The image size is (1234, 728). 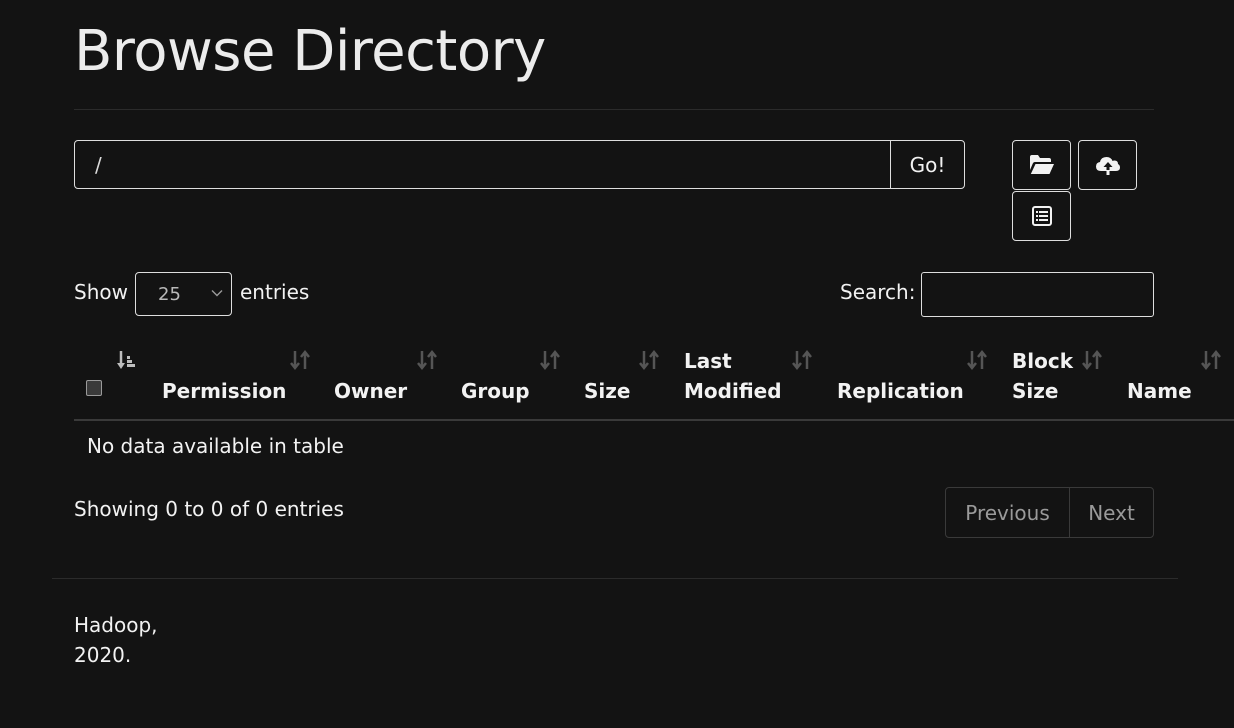 I want to click on column-header-group: Group, so click(x=495, y=391).